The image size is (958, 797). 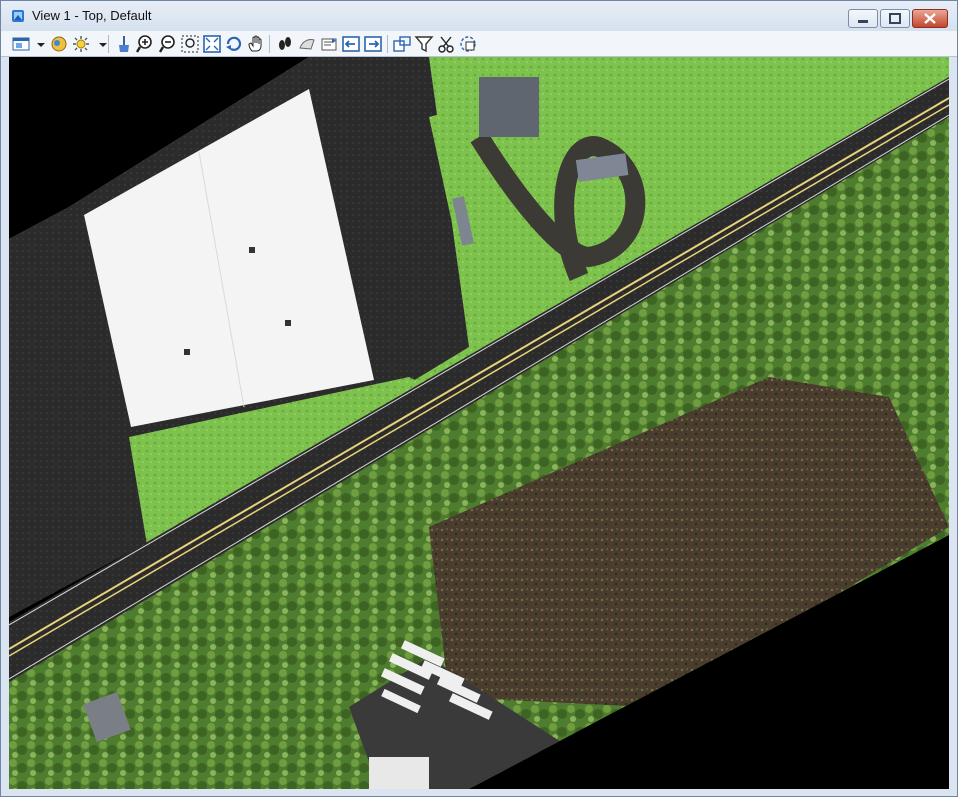 What do you see at coordinates (59, 44) in the screenshot?
I see `view-display-mode-icon` at bounding box center [59, 44].